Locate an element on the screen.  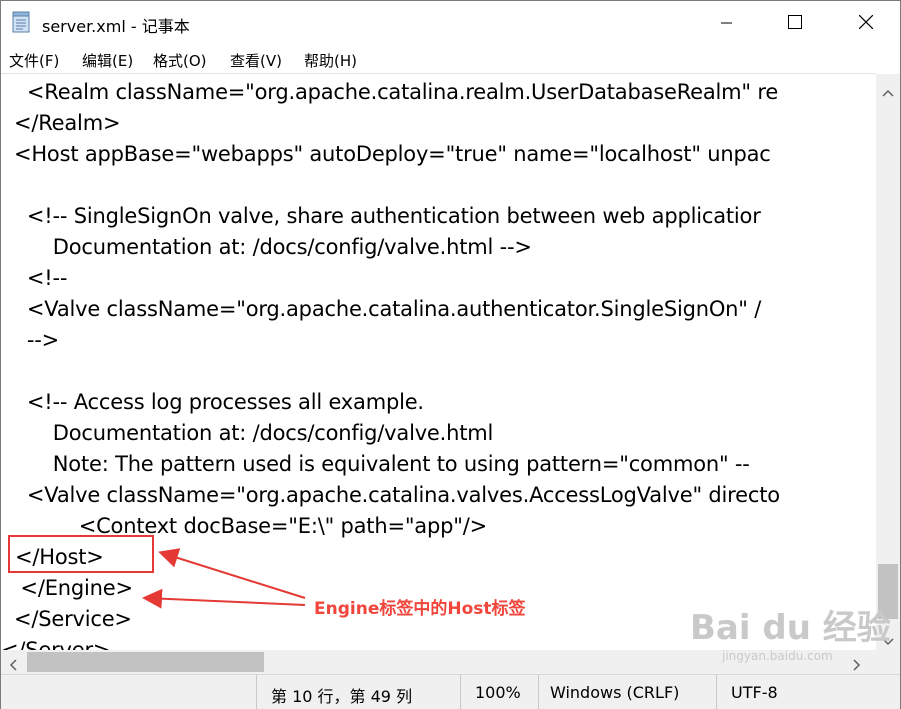
watermark-brand: Bai du 经验 is located at coordinates (790, 628).